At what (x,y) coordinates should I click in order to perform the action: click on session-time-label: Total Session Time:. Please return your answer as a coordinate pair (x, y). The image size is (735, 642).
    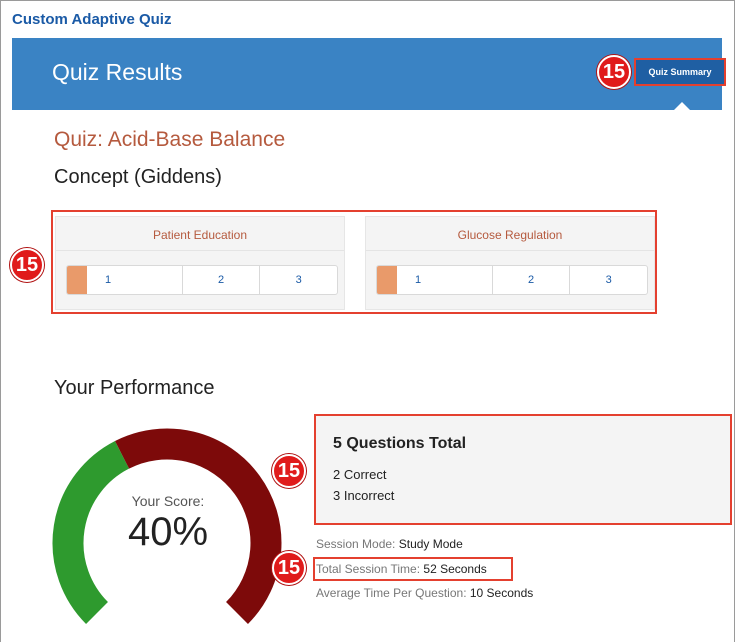
    Looking at the image, I should click on (368, 569).